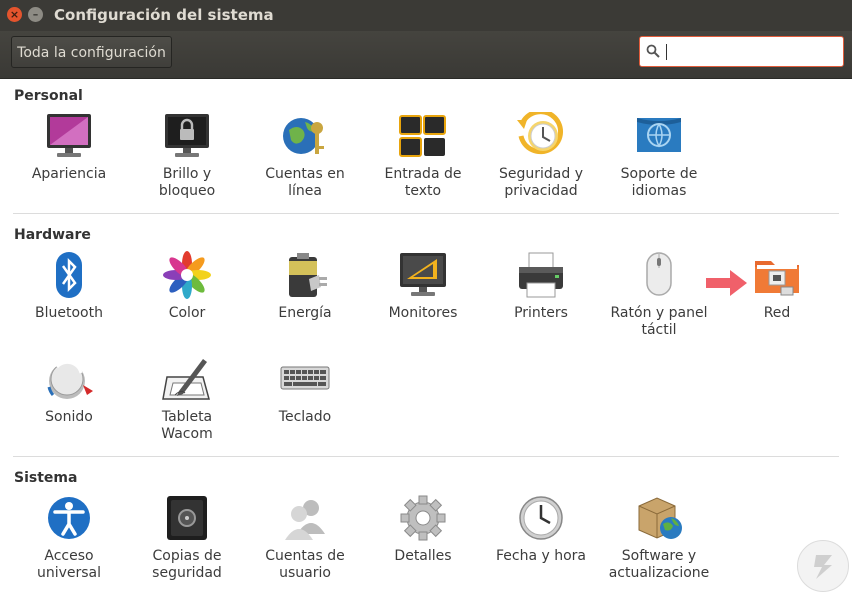 The height and width of the screenshot is (595, 852). Describe the element at coordinates (52, 235) in the screenshot. I see `section-title-hardware: Hardware` at that location.